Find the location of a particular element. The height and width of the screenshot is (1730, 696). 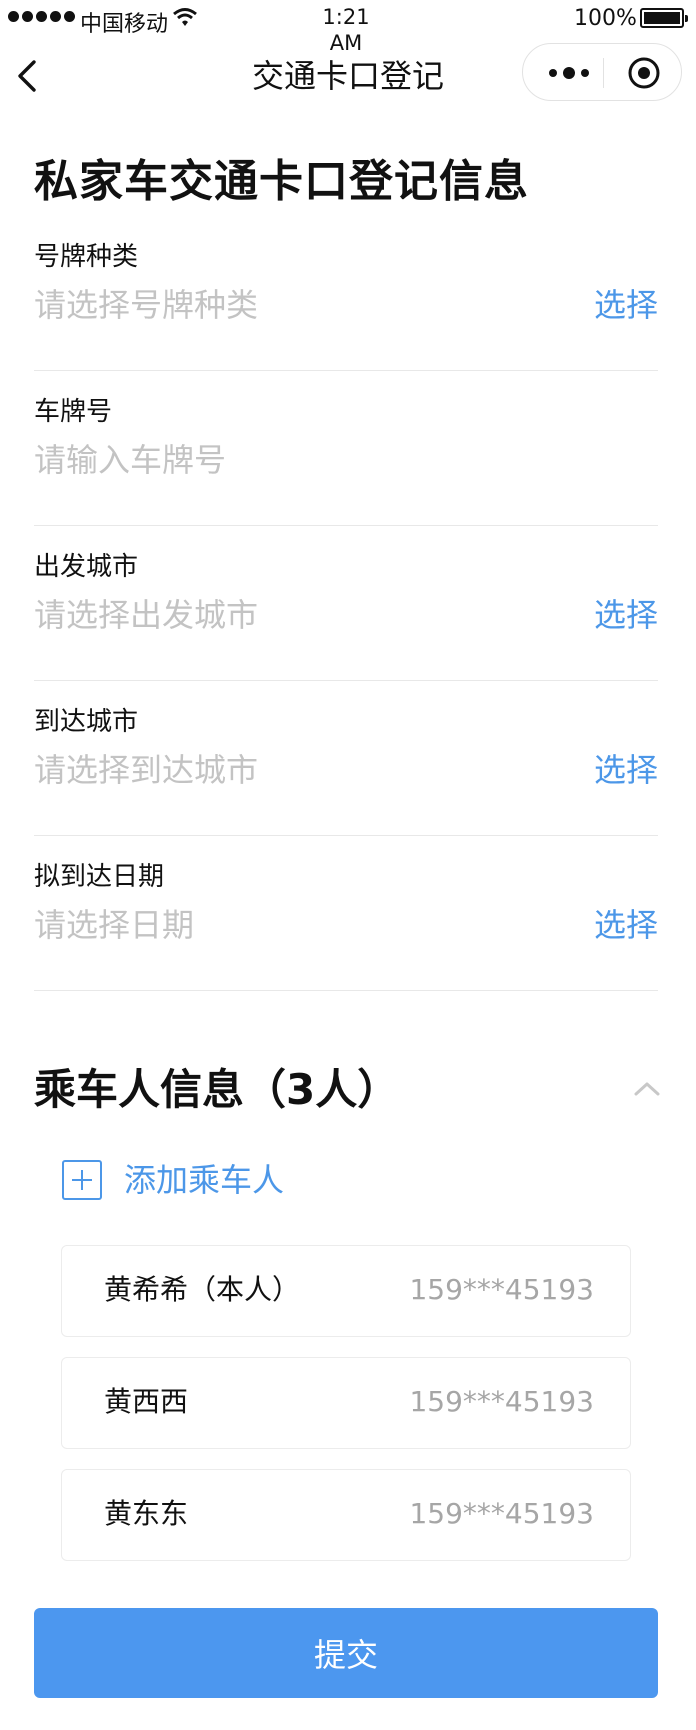

carrier-label: 中国移动 is located at coordinates (124, 24).